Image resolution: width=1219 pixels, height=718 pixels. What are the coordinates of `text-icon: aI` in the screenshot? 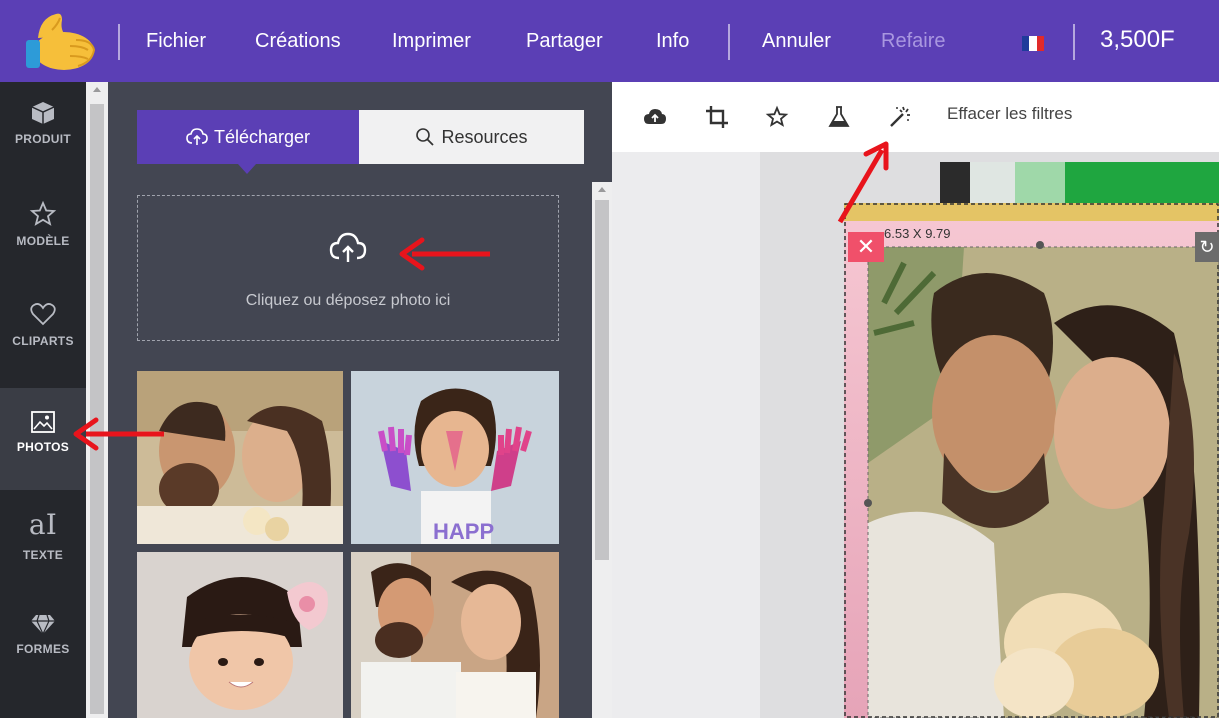 It's located at (43, 524).